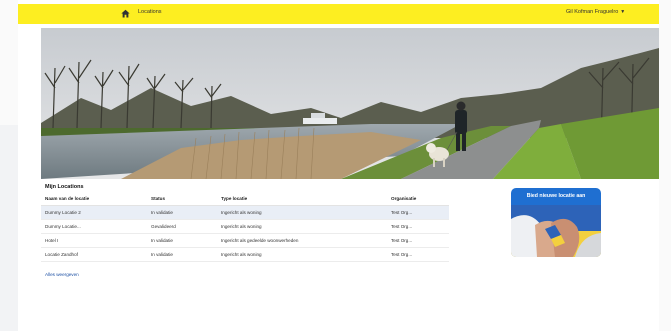 The height and width of the screenshot is (331, 671). What do you see at coordinates (94, 254) in the screenshot?
I see `location-name-link: Locatie Zandhof` at bounding box center [94, 254].